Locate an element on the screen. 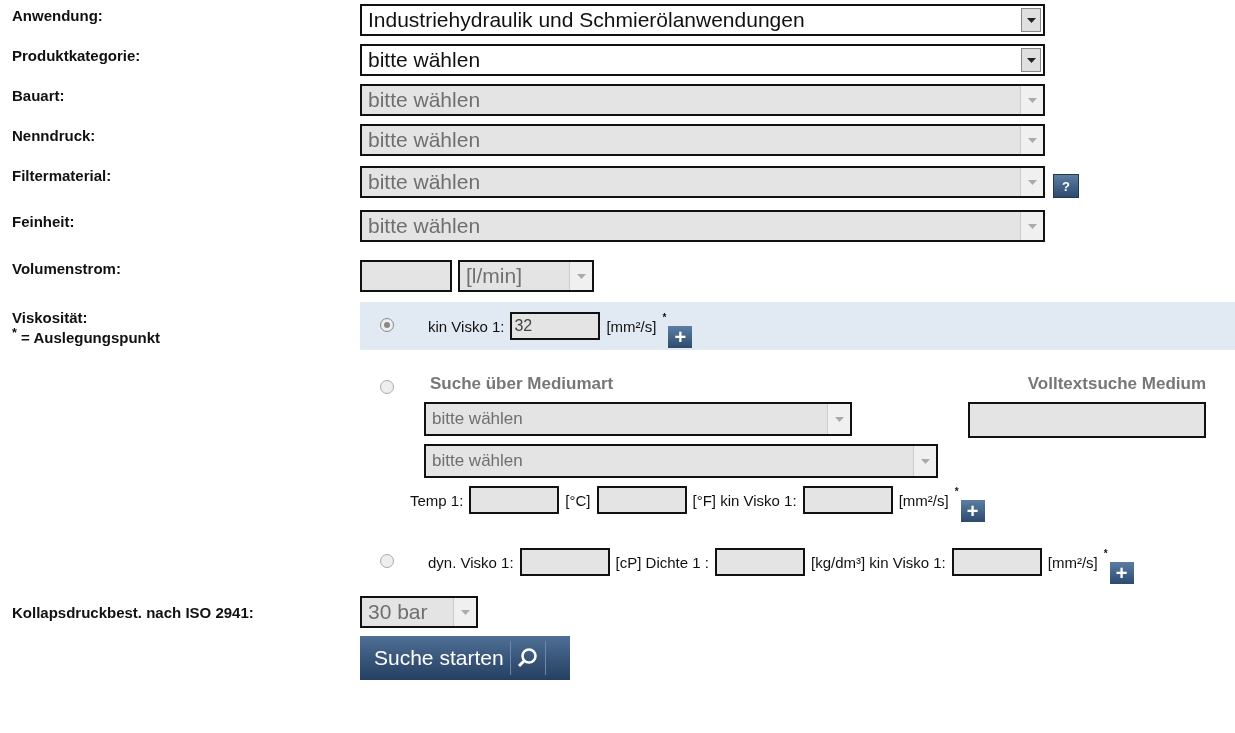  field-label: [cP] Dichte 1 : is located at coordinates (662, 562).